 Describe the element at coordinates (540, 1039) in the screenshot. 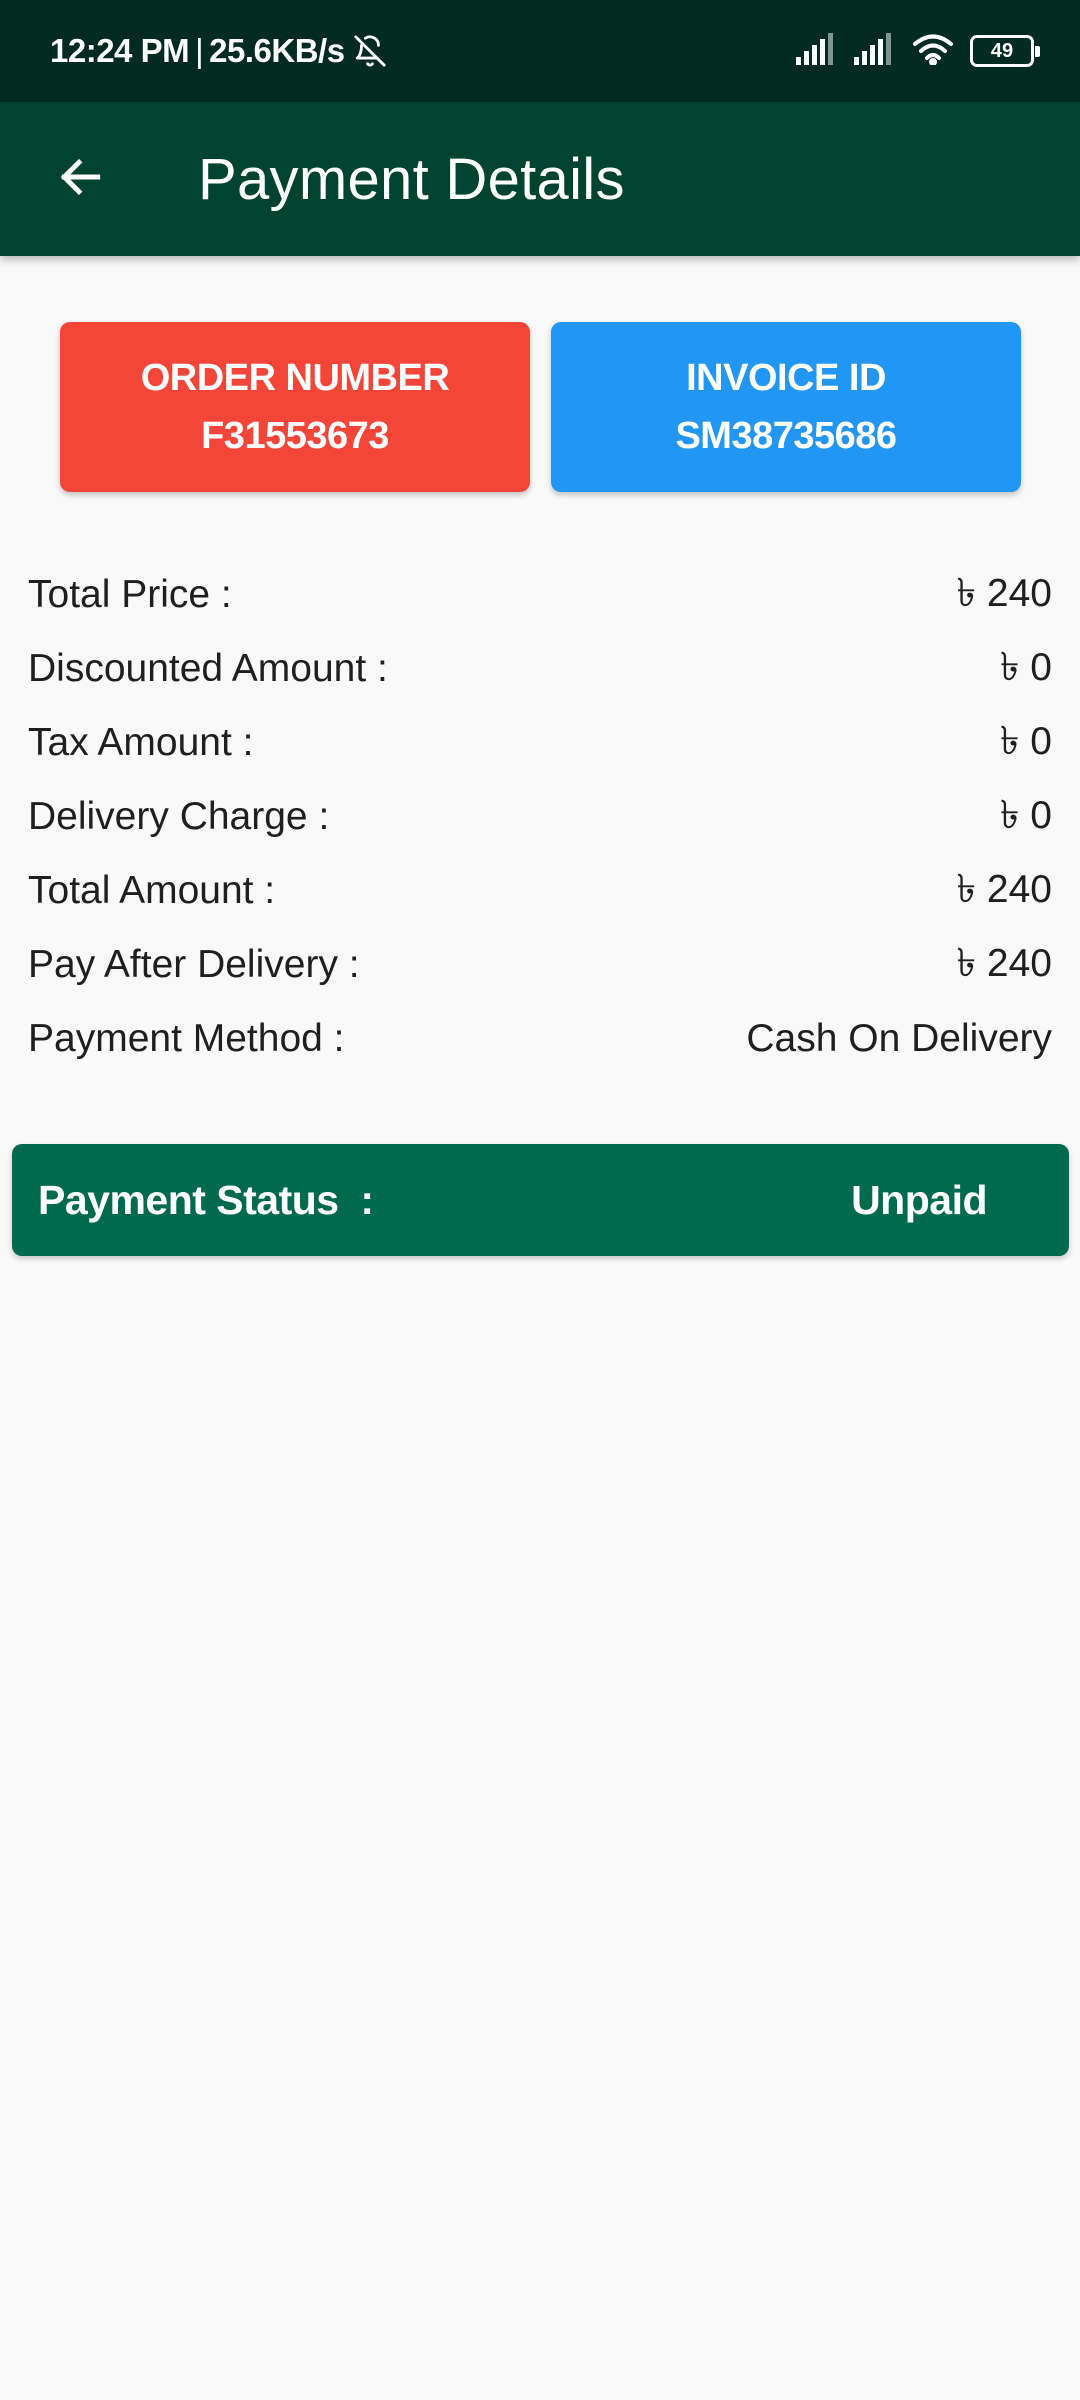

I see `detail-row-payment-method: Payment Method : Cash On Delivery` at that location.